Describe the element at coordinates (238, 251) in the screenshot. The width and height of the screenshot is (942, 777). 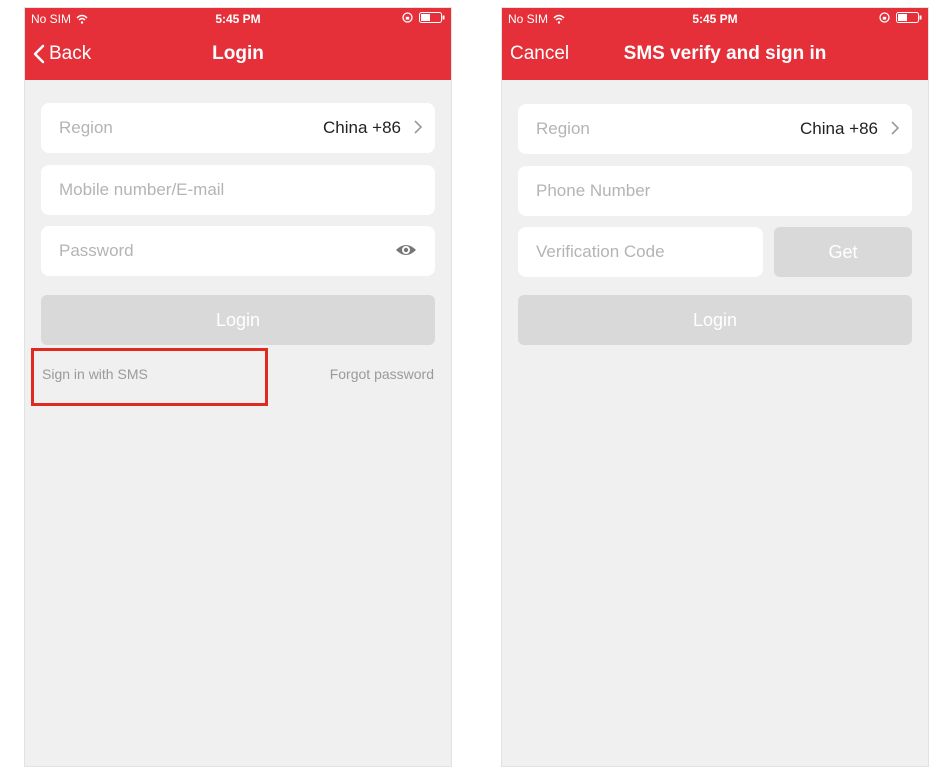
I see `password-input: Password` at that location.